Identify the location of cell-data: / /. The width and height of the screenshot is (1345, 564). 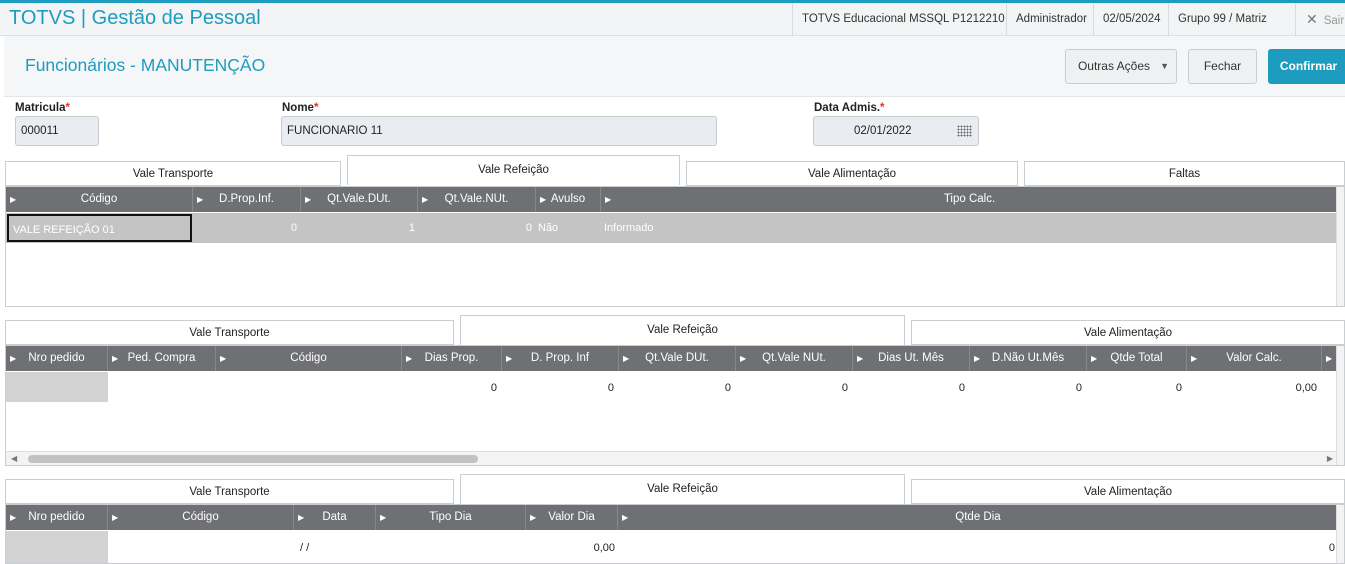
(320, 548).